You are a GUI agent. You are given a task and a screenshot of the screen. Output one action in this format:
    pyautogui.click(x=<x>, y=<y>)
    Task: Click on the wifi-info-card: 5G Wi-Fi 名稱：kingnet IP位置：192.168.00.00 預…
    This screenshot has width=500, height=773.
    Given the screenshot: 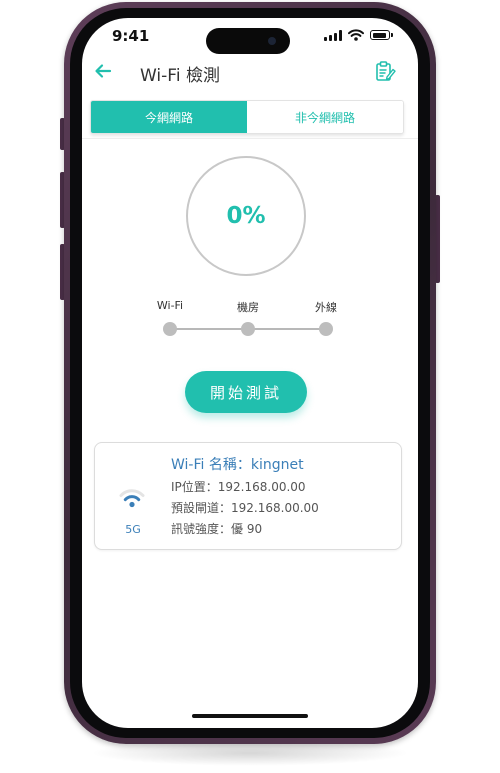 What is the action you would take?
    pyautogui.click(x=248, y=496)
    